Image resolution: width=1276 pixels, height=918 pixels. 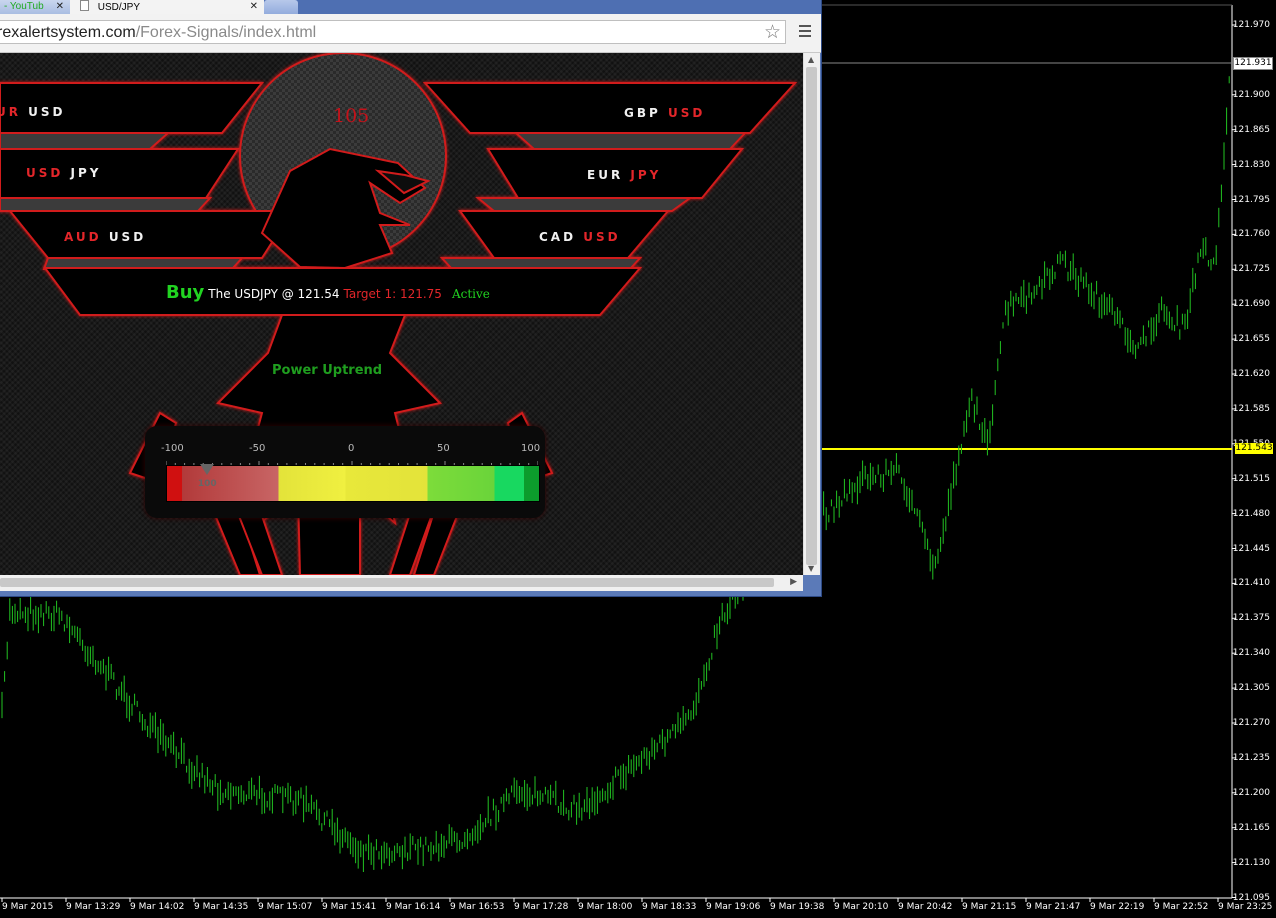 What do you see at coordinates (1117, 907) in the screenshot?
I see `time-tick-label: 9 Mar 22:19` at bounding box center [1117, 907].